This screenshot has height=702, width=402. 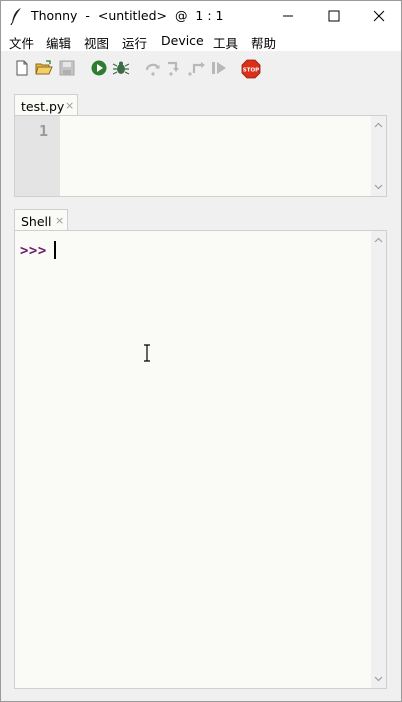 What do you see at coordinates (127, 15) in the screenshot?
I see `window-title: Thonny - <untitled> @ 1 : 1` at bounding box center [127, 15].